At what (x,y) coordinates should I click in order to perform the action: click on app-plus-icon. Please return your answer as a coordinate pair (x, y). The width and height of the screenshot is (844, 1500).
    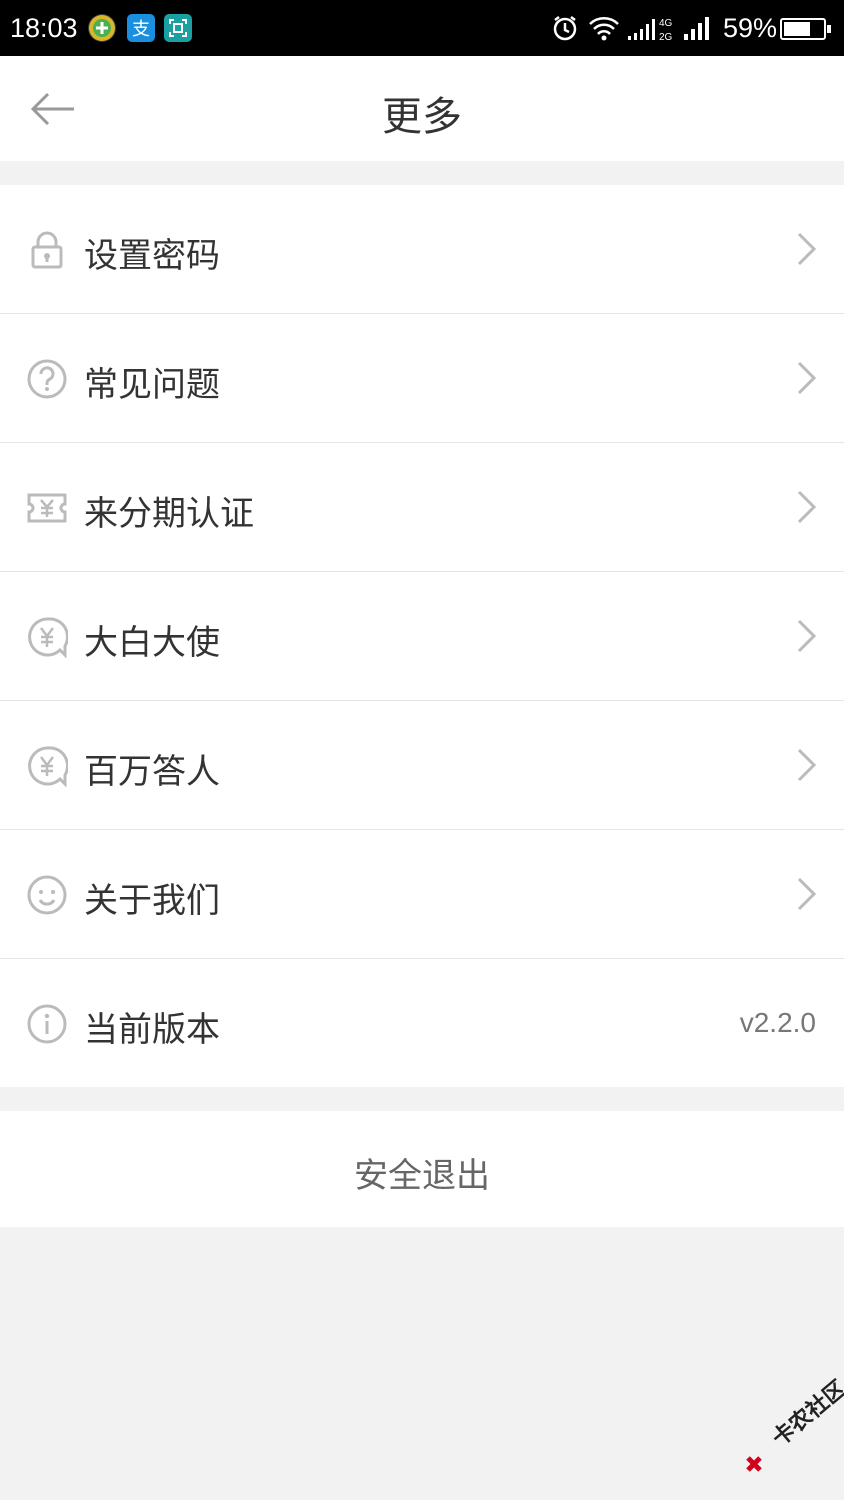
    Looking at the image, I should click on (102, 28).